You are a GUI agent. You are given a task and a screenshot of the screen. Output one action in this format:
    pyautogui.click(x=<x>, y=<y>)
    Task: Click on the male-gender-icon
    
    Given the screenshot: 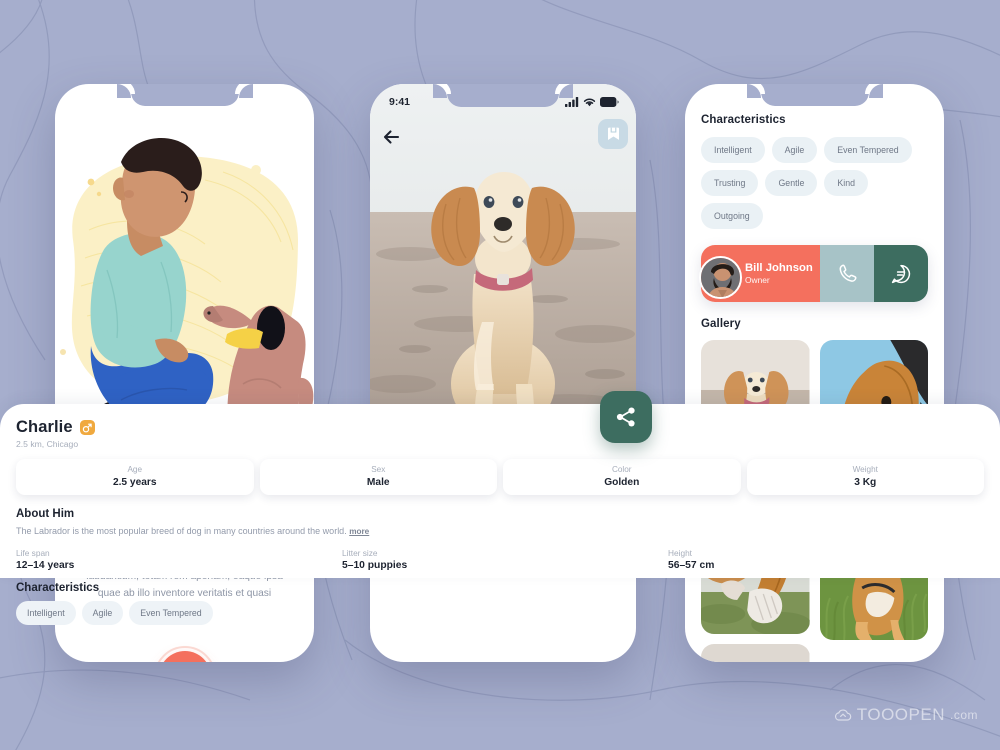 What is the action you would take?
    pyautogui.click(x=87, y=427)
    